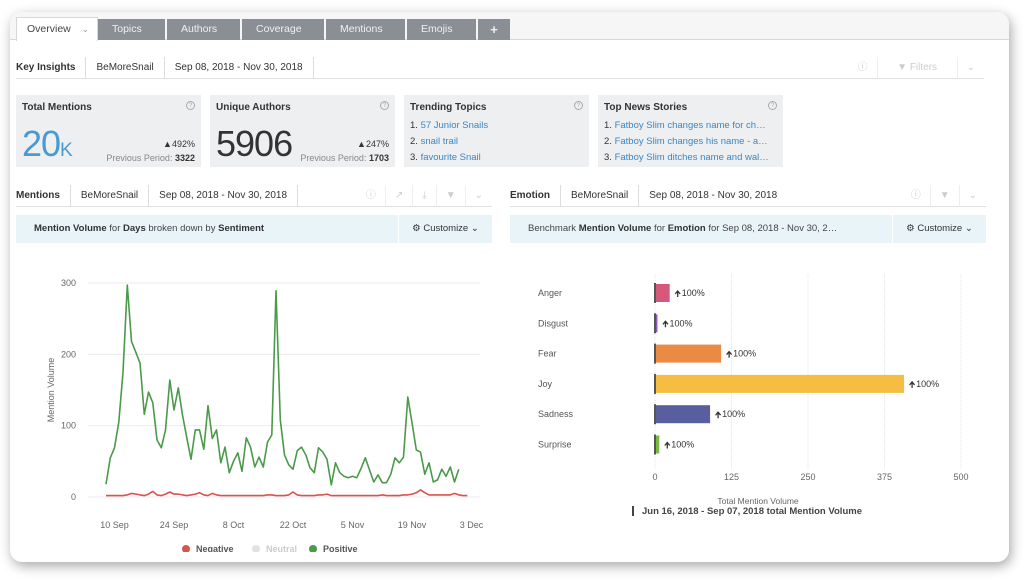 This screenshot has width=1032, height=581. Describe the element at coordinates (472, 525) in the screenshot. I see `x-tick-label: 3 Dec` at that location.